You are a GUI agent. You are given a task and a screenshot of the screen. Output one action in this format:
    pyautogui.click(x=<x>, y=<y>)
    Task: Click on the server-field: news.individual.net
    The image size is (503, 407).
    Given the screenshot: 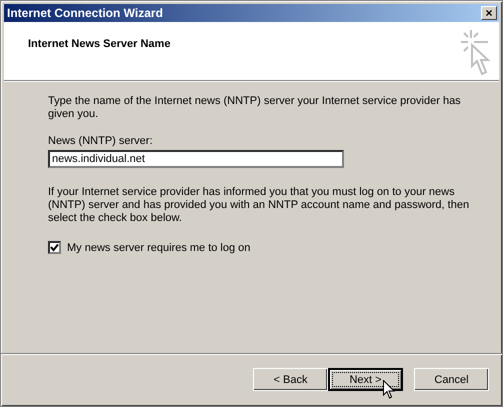 What is the action you would take?
    pyautogui.click(x=196, y=159)
    